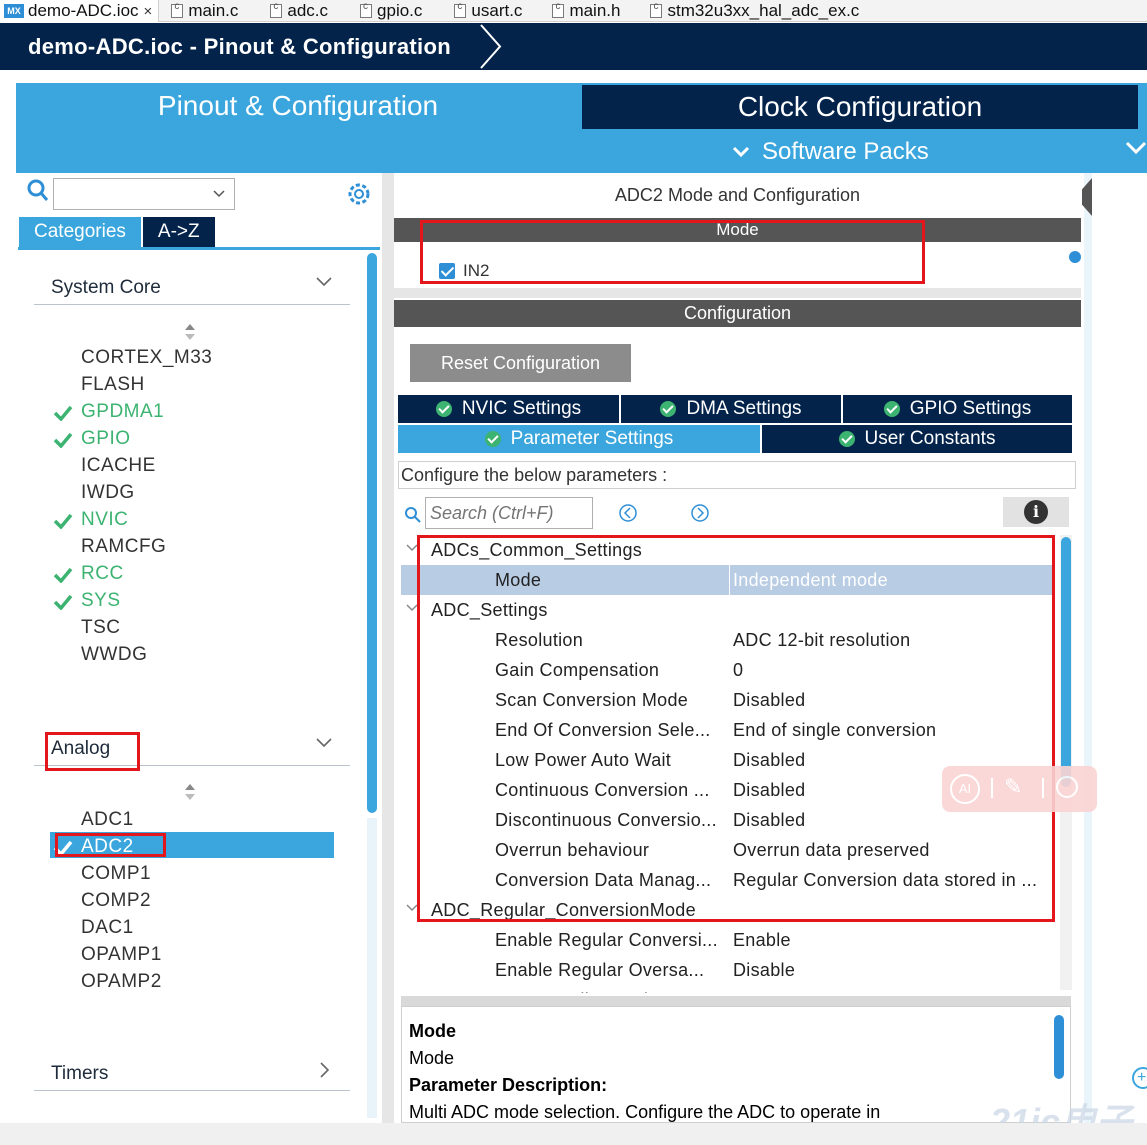 The image size is (1147, 1145). What do you see at coordinates (79, 1074) in the screenshot?
I see `group-timers: Timers` at bounding box center [79, 1074].